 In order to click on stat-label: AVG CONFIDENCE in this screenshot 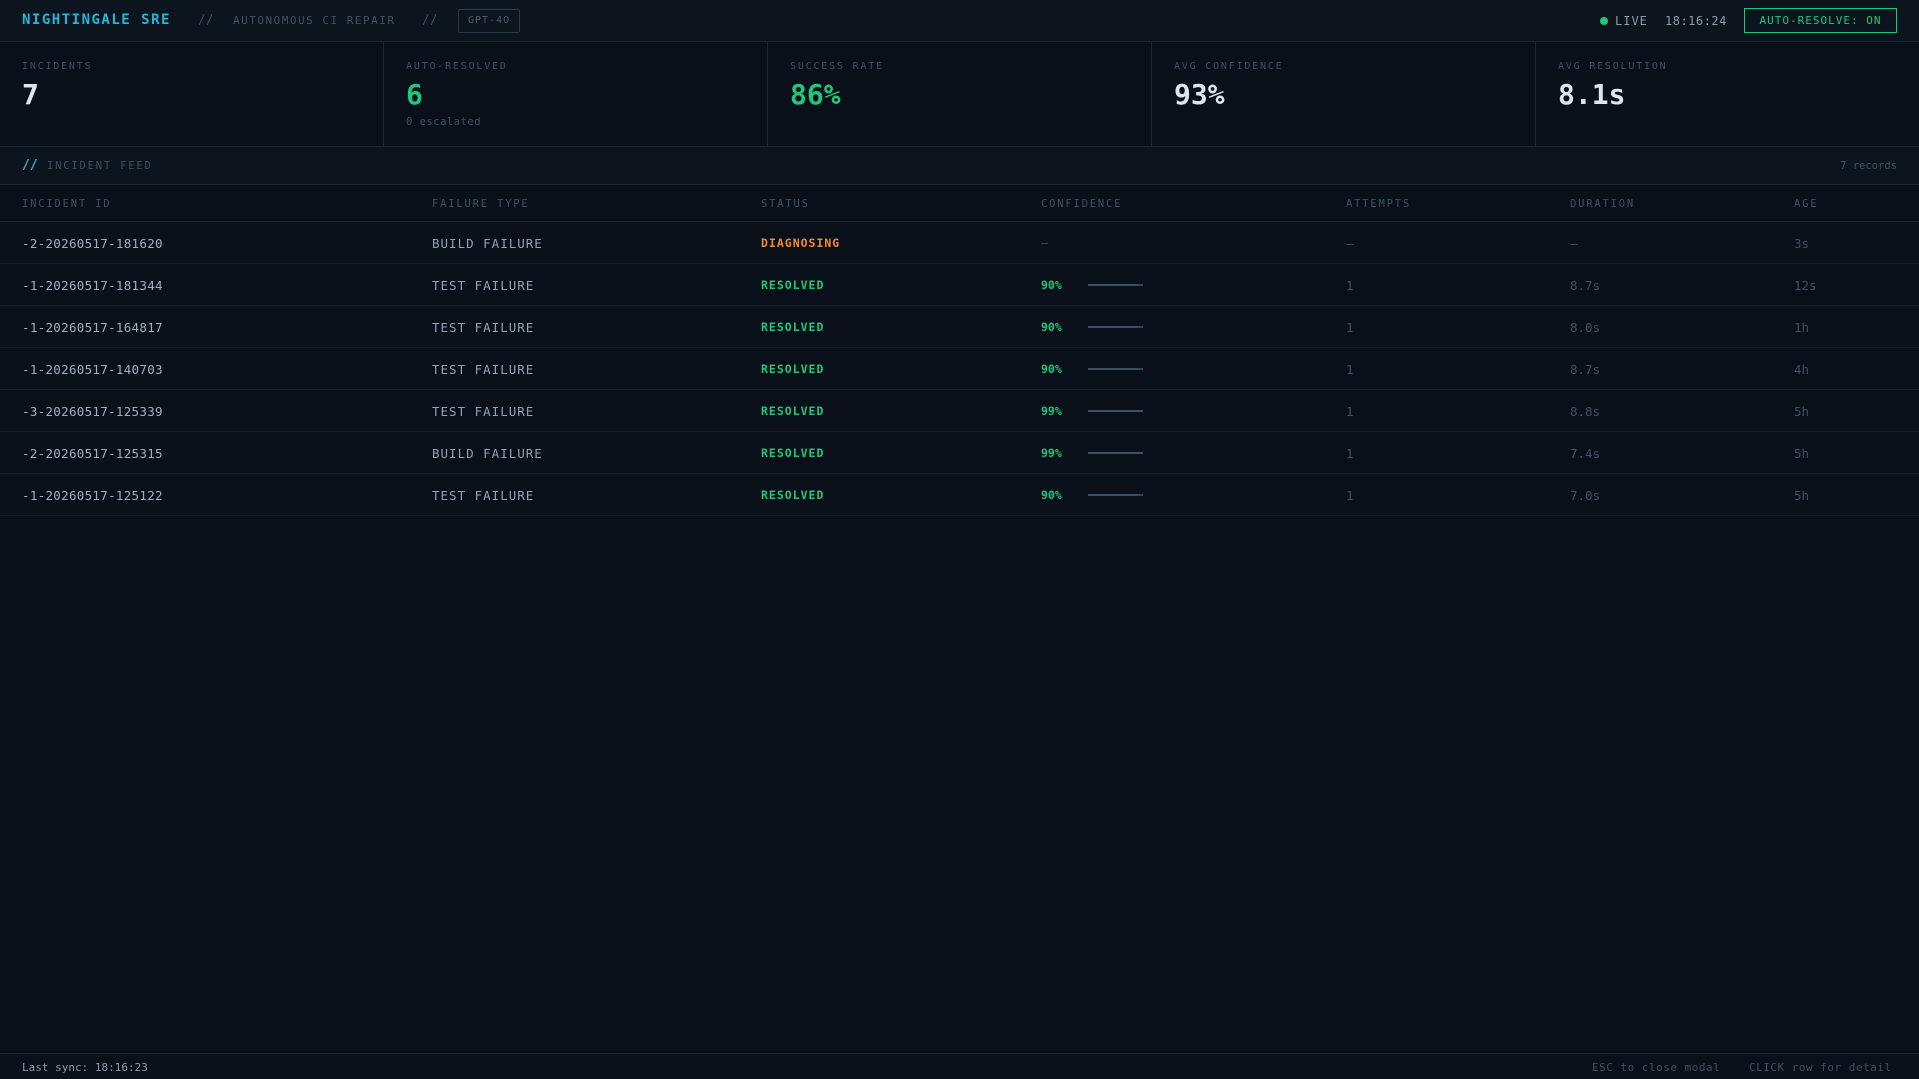, I will do `click(1229, 66)`.